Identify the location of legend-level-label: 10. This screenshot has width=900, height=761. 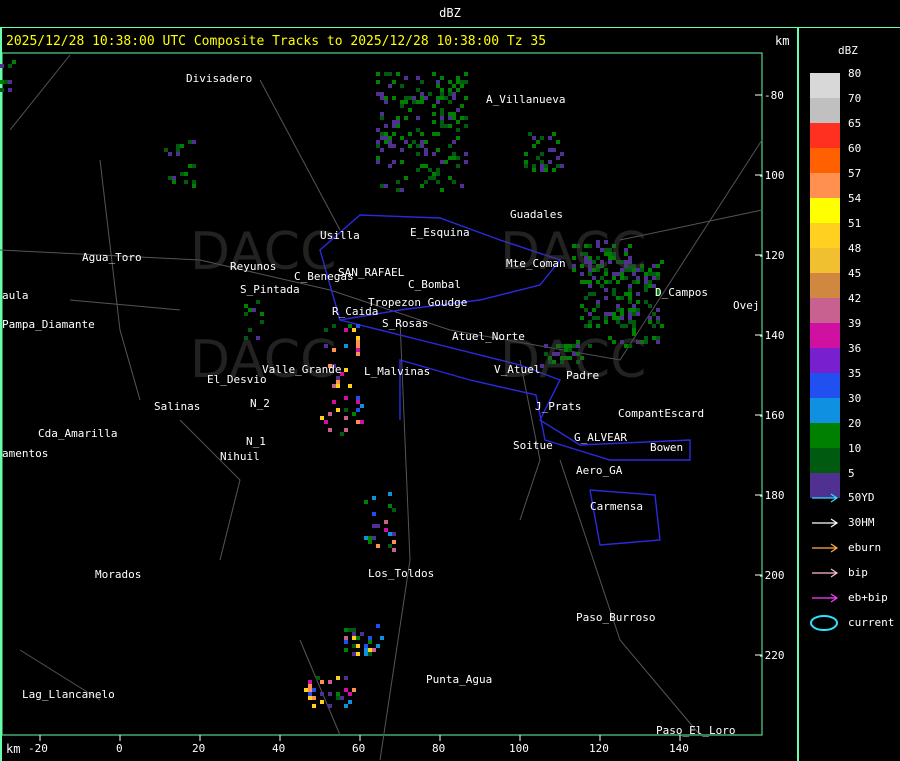
(855, 448).